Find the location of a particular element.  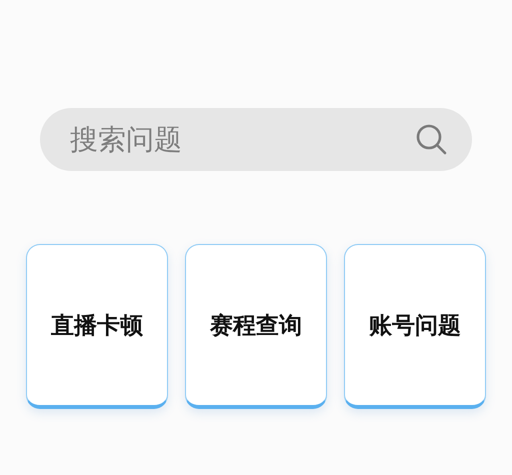

category-card: 直播卡顿 is located at coordinates (97, 326).